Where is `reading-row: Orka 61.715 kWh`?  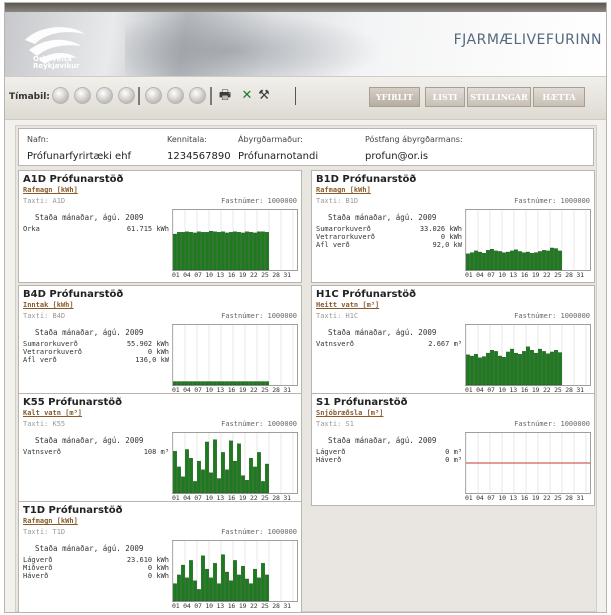
reading-row: Orka 61.715 kWh is located at coordinates (96, 229).